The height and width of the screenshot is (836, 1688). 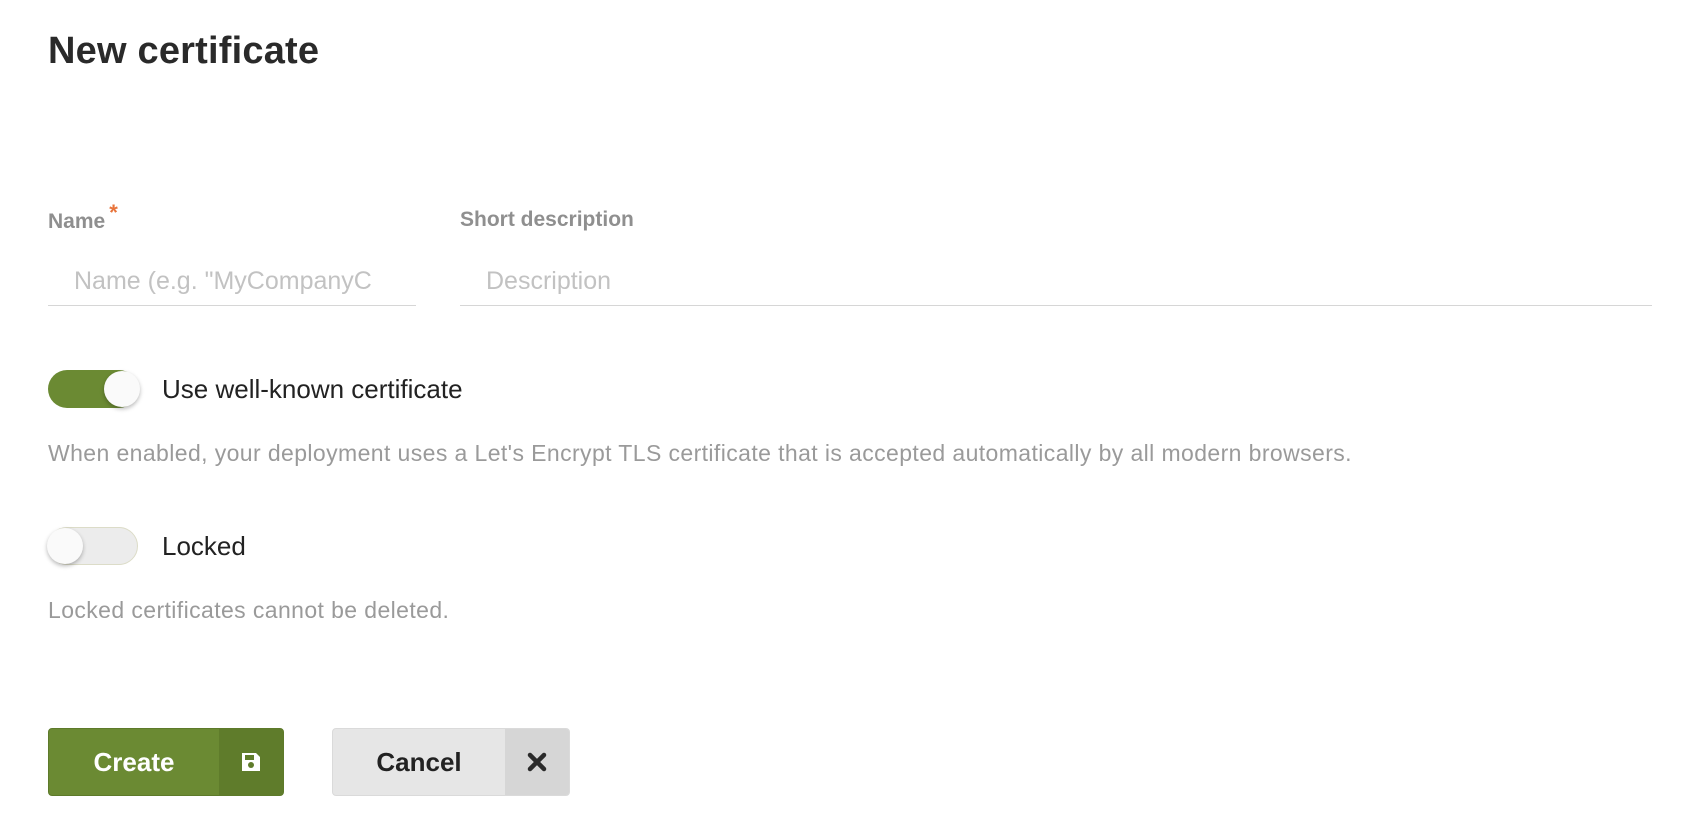 I want to click on well-known-toggle-row: Use well-known certificate, so click(x=255, y=389).